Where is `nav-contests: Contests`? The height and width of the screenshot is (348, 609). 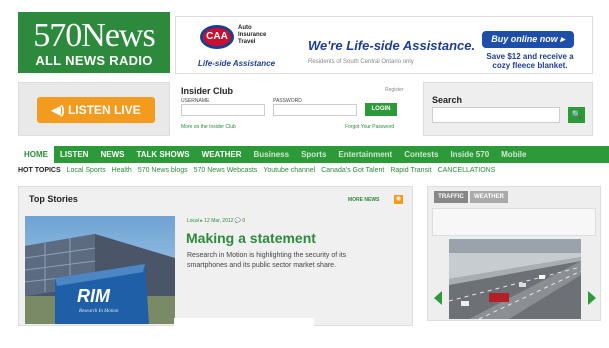
nav-contests: Contests is located at coordinates (421, 154).